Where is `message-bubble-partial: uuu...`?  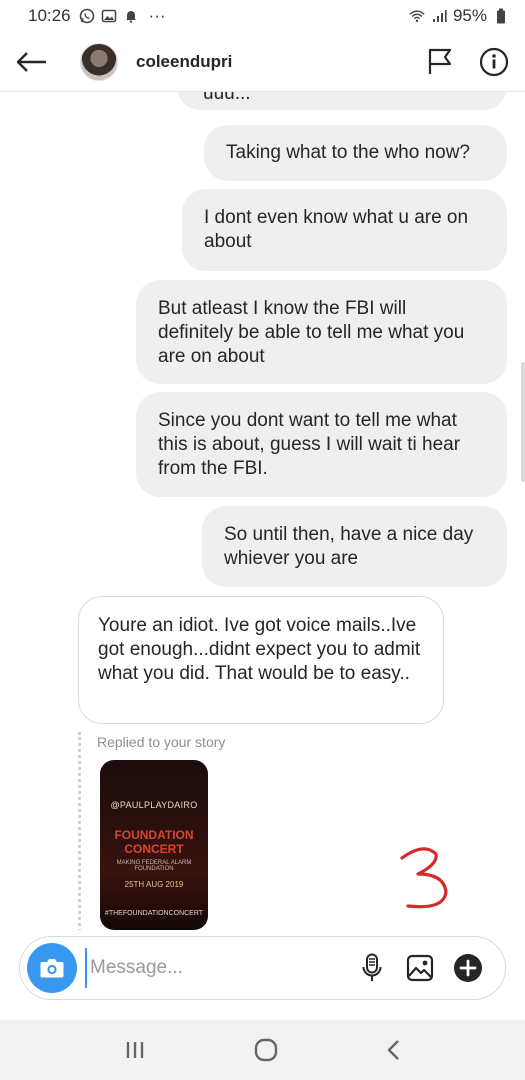 message-bubble-partial: uuu... is located at coordinates (342, 101).